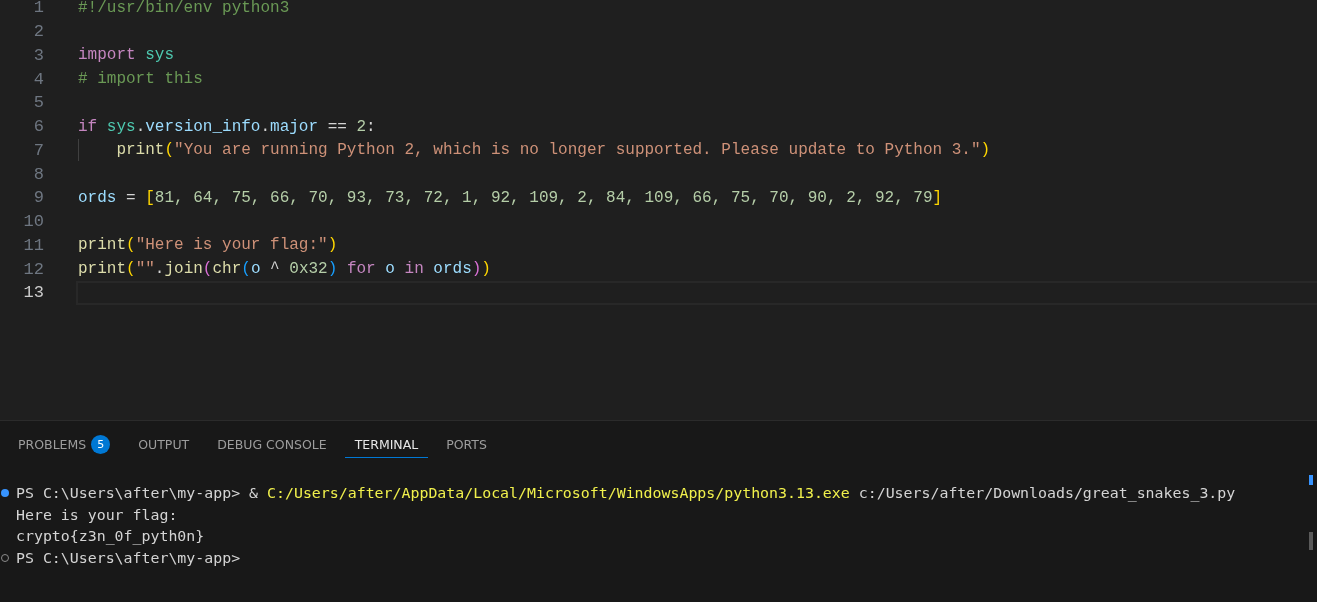 This screenshot has width=1317, height=602. What do you see at coordinates (38, 55) in the screenshot?
I see `line-number: 3` at bounding box center [38, 55].